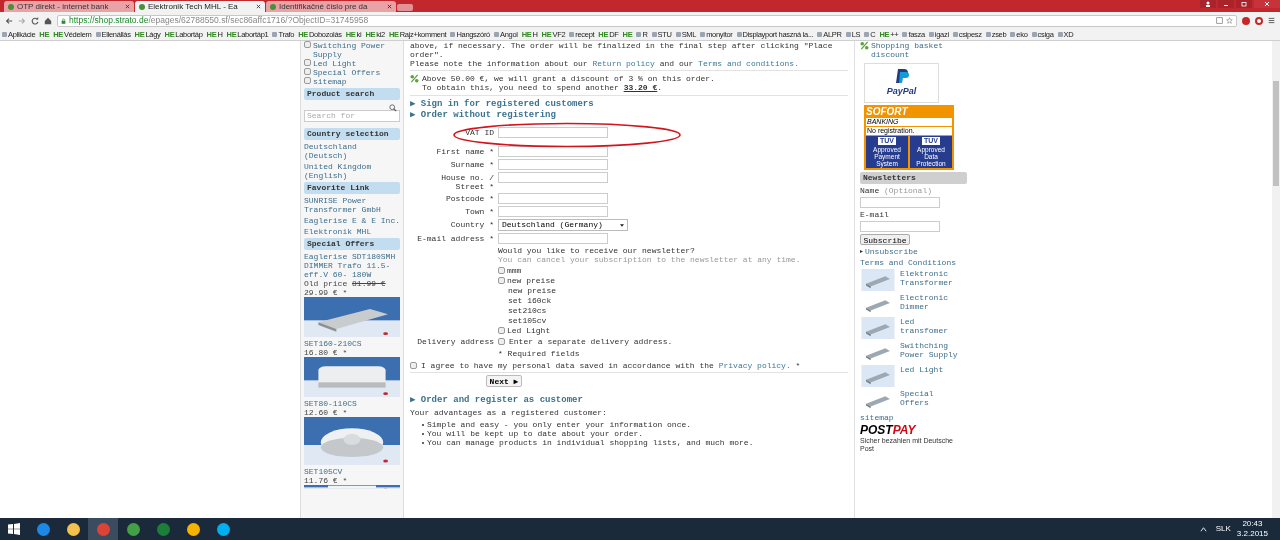  I want to click on unsubscribe-link: Unsubscribe, so click(891, 251).